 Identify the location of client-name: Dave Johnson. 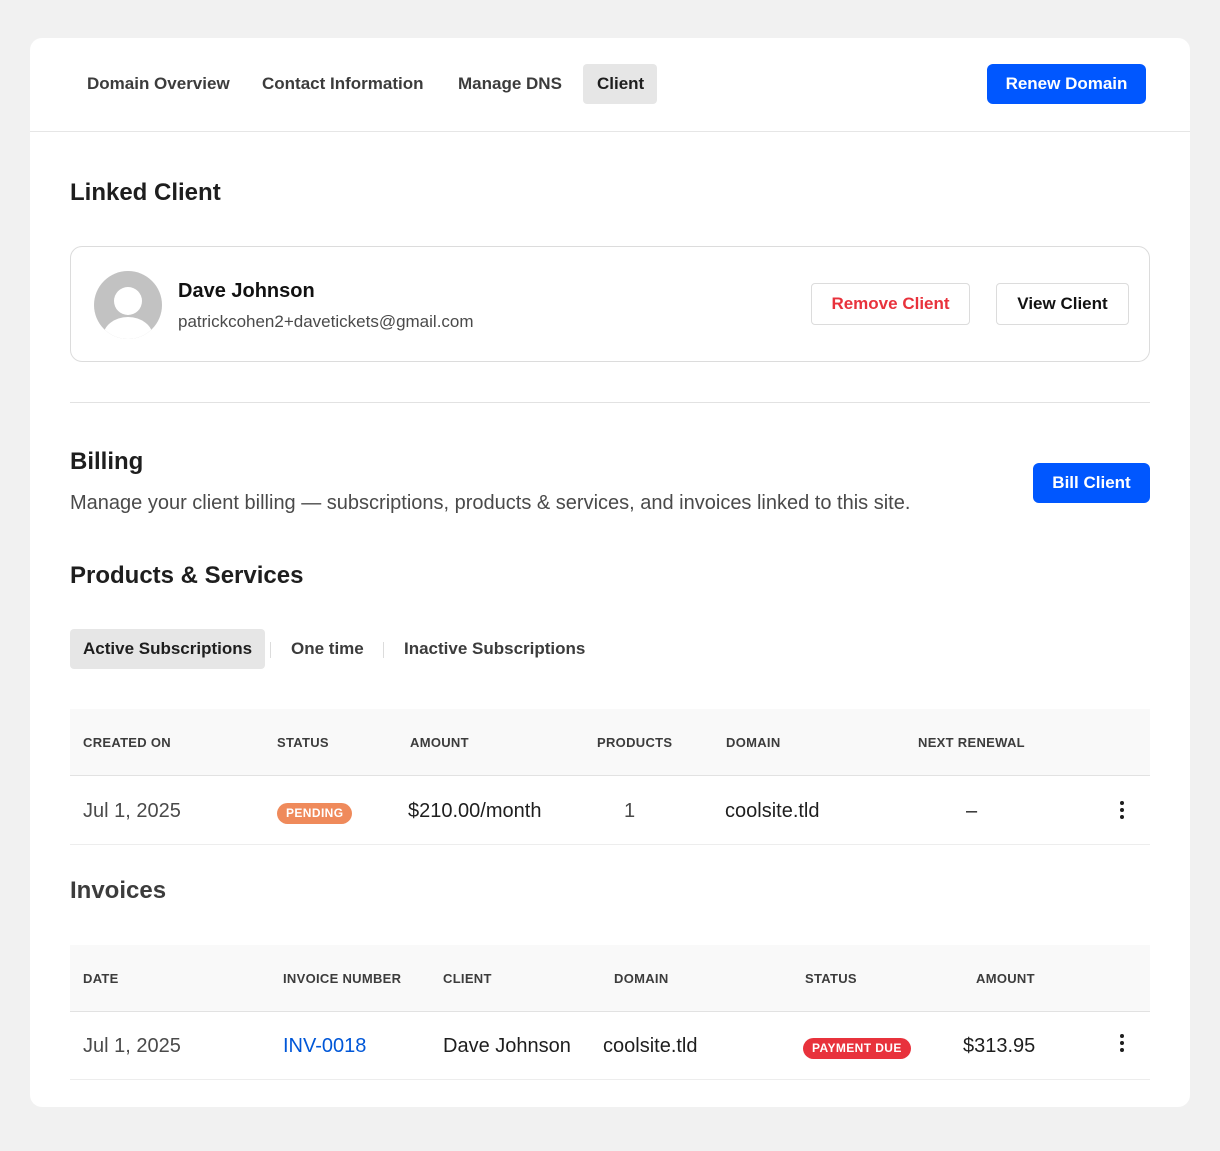
(246, 291).